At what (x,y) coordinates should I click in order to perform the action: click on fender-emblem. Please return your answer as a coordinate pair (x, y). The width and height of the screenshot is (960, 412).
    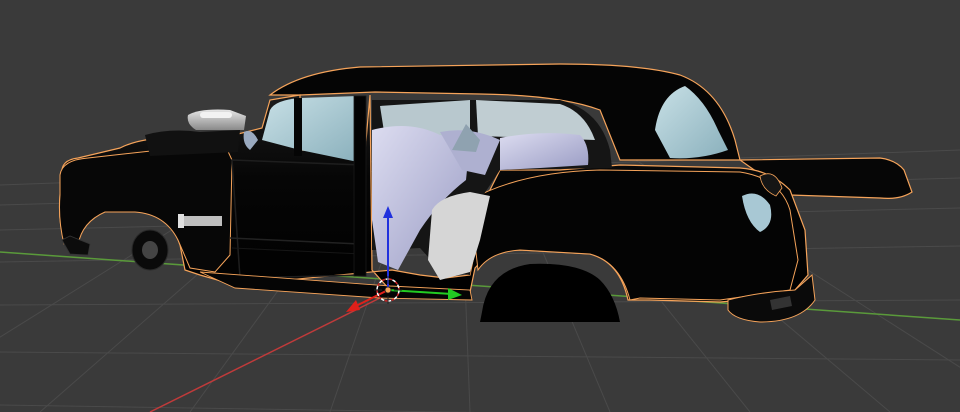
    Looking at the image, I should click on (200, 221).